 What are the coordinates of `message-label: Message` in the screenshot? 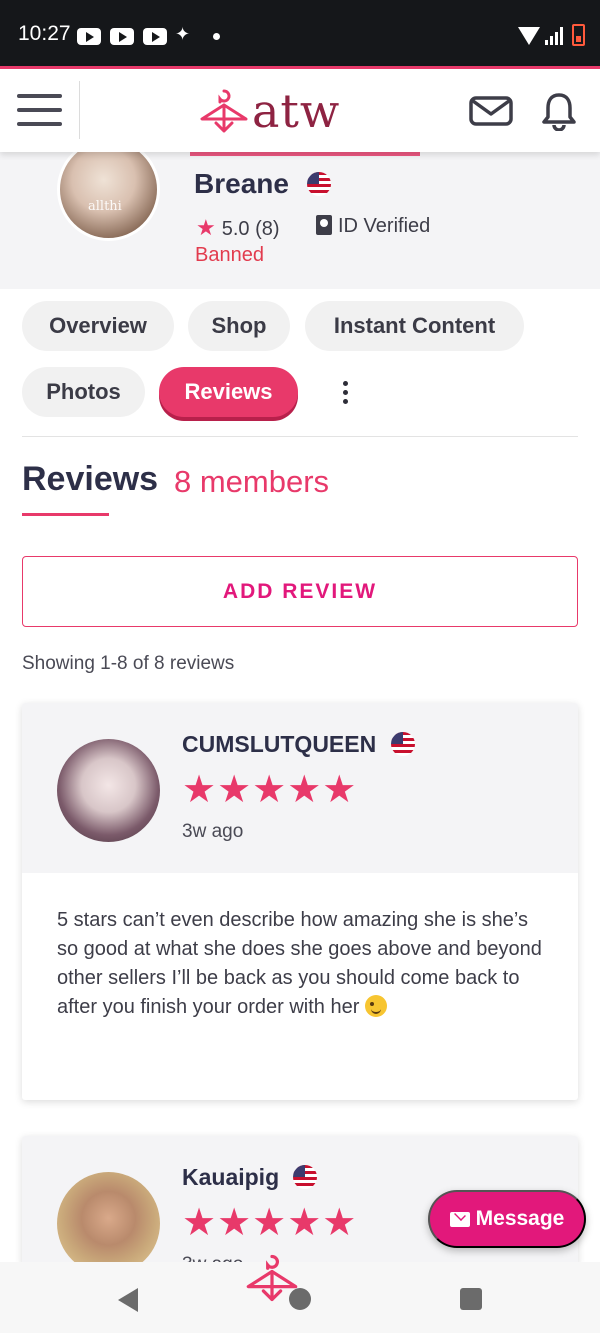 It's located at (520, 1218).